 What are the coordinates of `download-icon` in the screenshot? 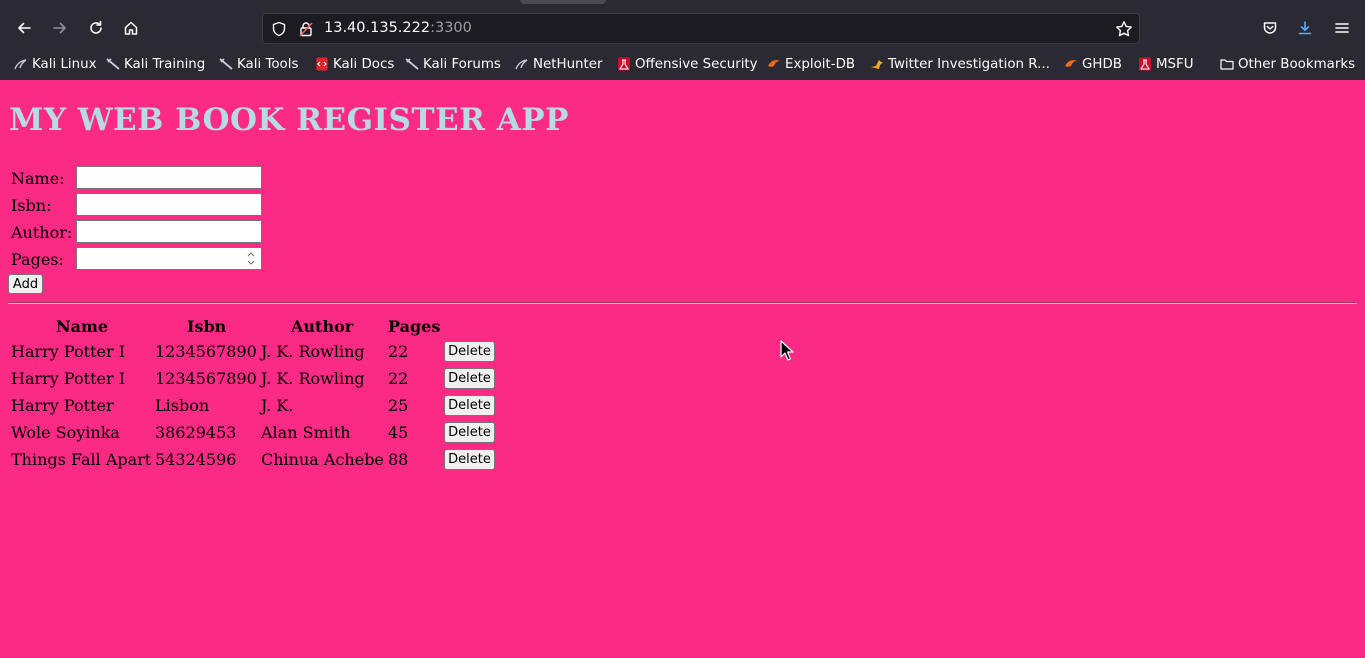 It's located at (1305, 28).